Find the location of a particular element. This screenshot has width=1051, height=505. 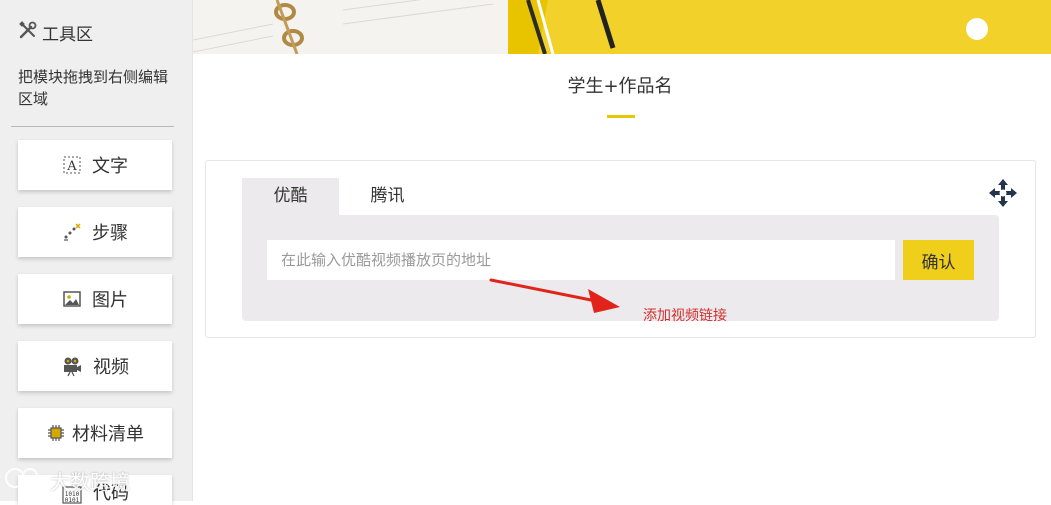

tool-steps-label: 步骤 is located at coordinates (110, 233).